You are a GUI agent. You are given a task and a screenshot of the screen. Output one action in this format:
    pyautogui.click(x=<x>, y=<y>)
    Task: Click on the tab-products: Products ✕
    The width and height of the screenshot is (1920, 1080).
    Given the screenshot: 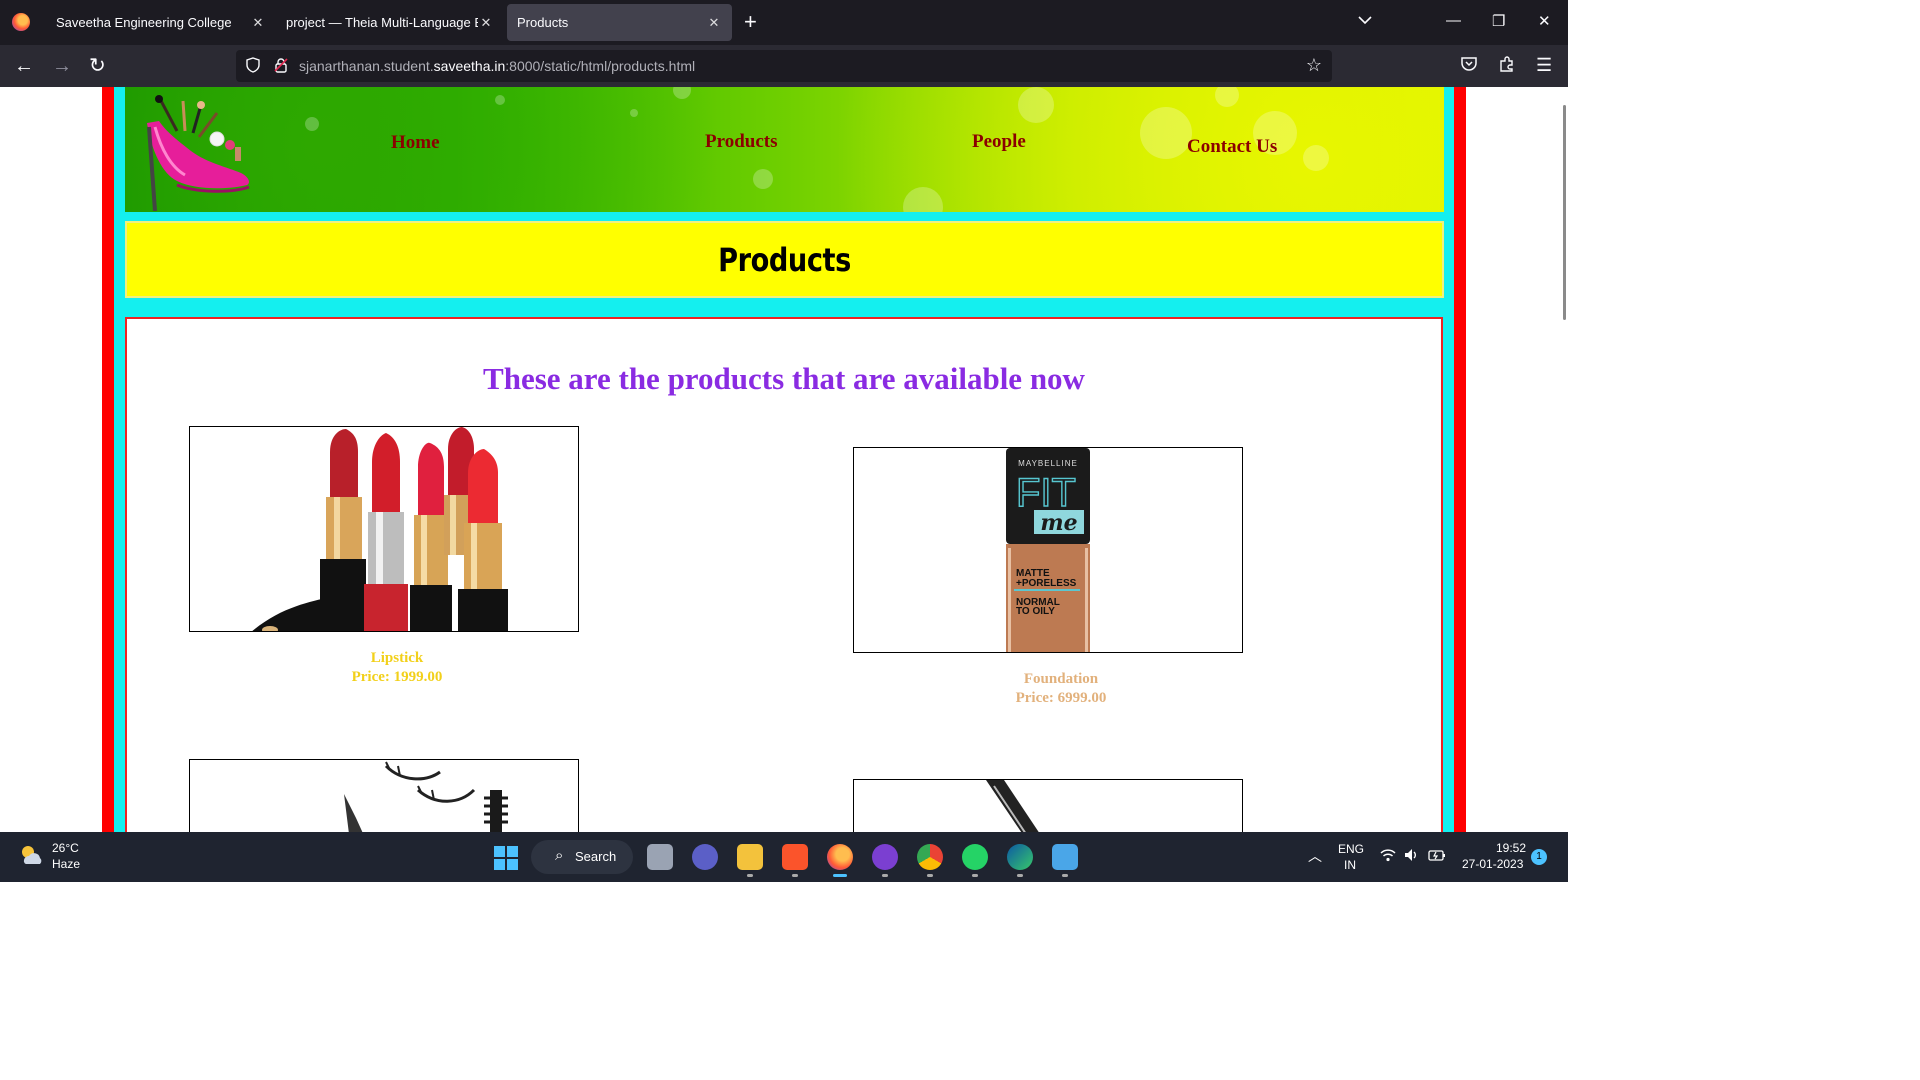 What is the action you would take?
    pyautogui.click(x=619, y=22)
    